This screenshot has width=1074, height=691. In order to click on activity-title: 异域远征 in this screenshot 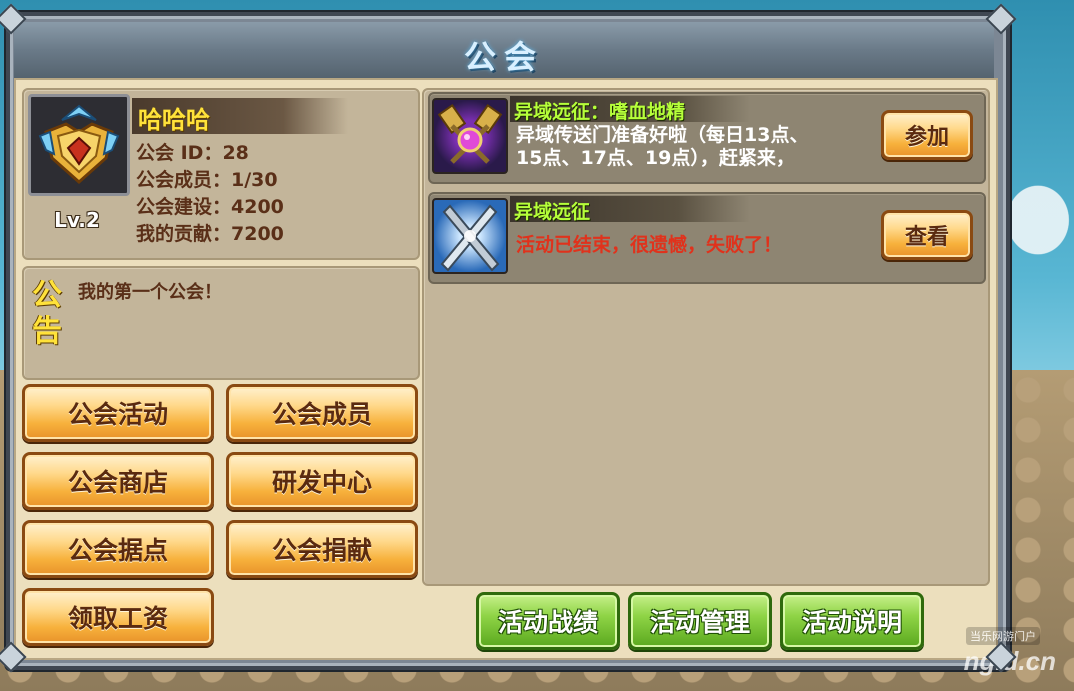, I will do `click(552, 212)`.